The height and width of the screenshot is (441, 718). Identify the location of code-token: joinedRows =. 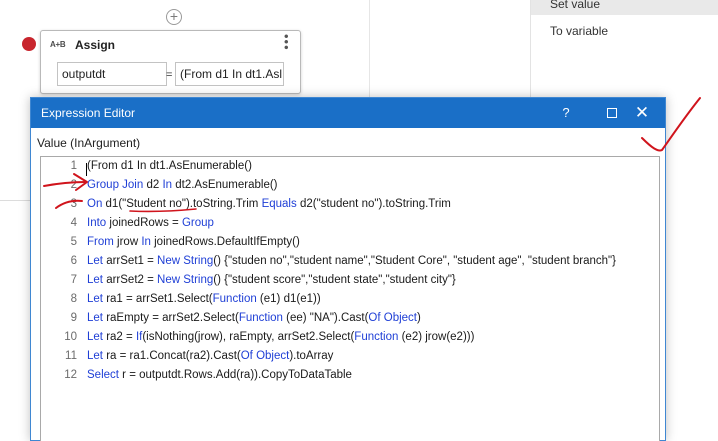
(144, 223).